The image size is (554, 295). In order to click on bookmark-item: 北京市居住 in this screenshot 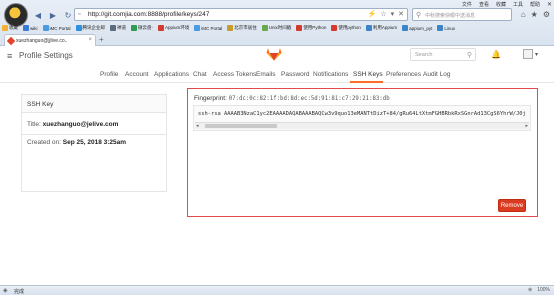, I will do `click(242, 28)`.